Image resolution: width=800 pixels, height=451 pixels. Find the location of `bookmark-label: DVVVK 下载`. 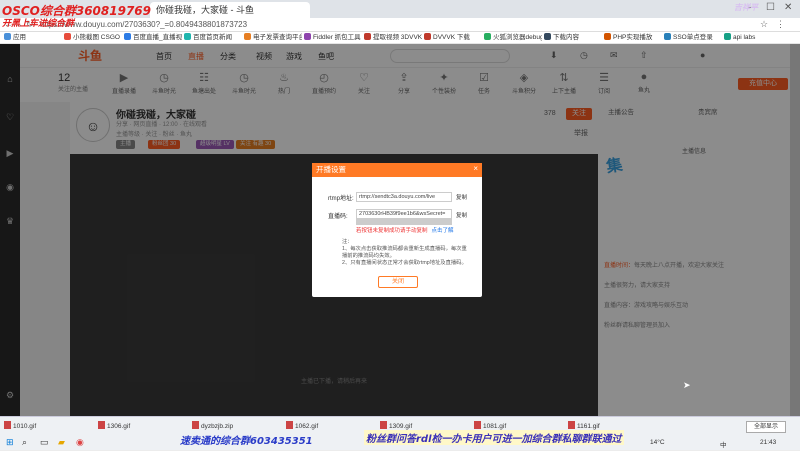

bookmark-label: DVVVK 下载 is located at coordinates (451, 37).